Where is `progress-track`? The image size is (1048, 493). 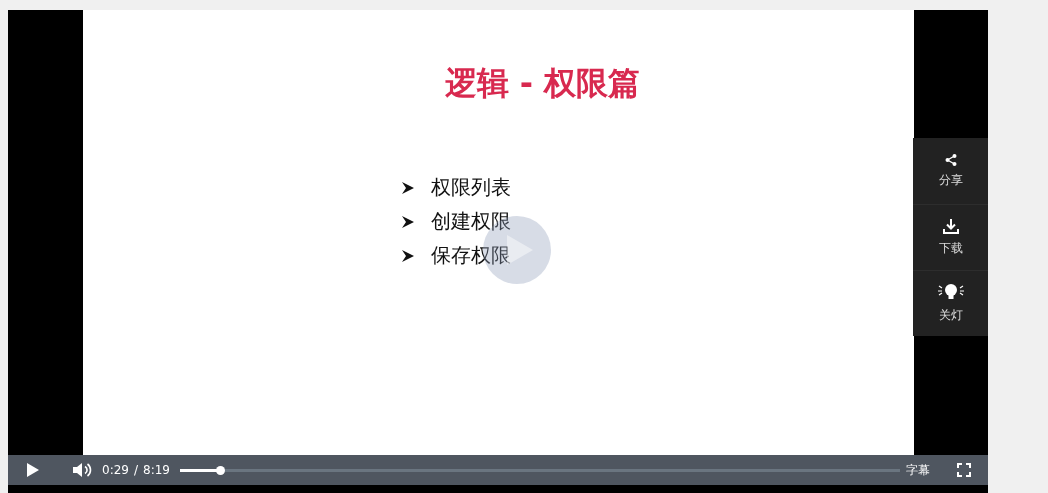
progress-track is located at coordinates (539, 470).